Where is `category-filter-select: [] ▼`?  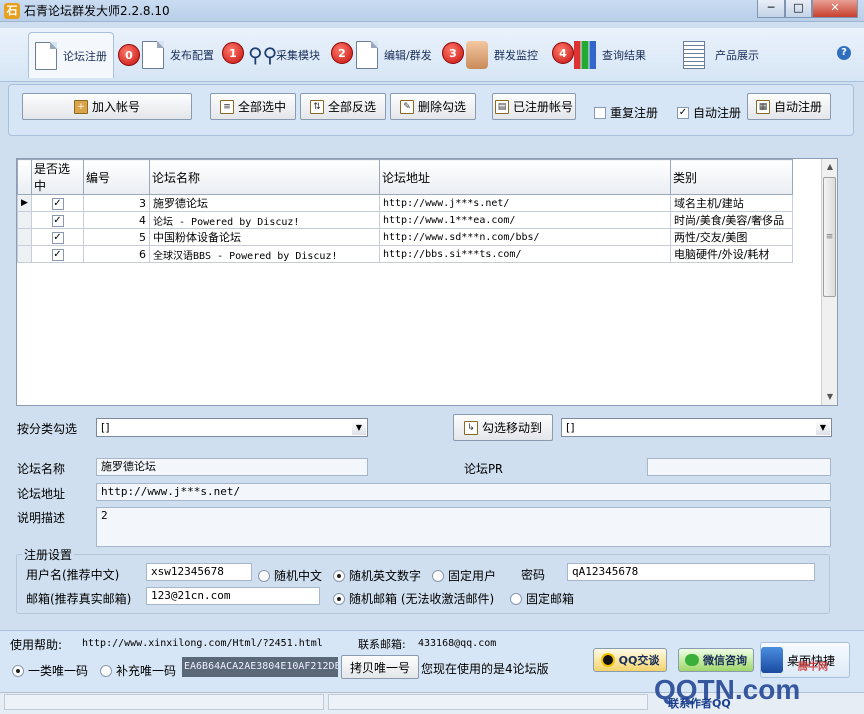
category-filter-select: [] ▼ is located at coordinates (232, 427).